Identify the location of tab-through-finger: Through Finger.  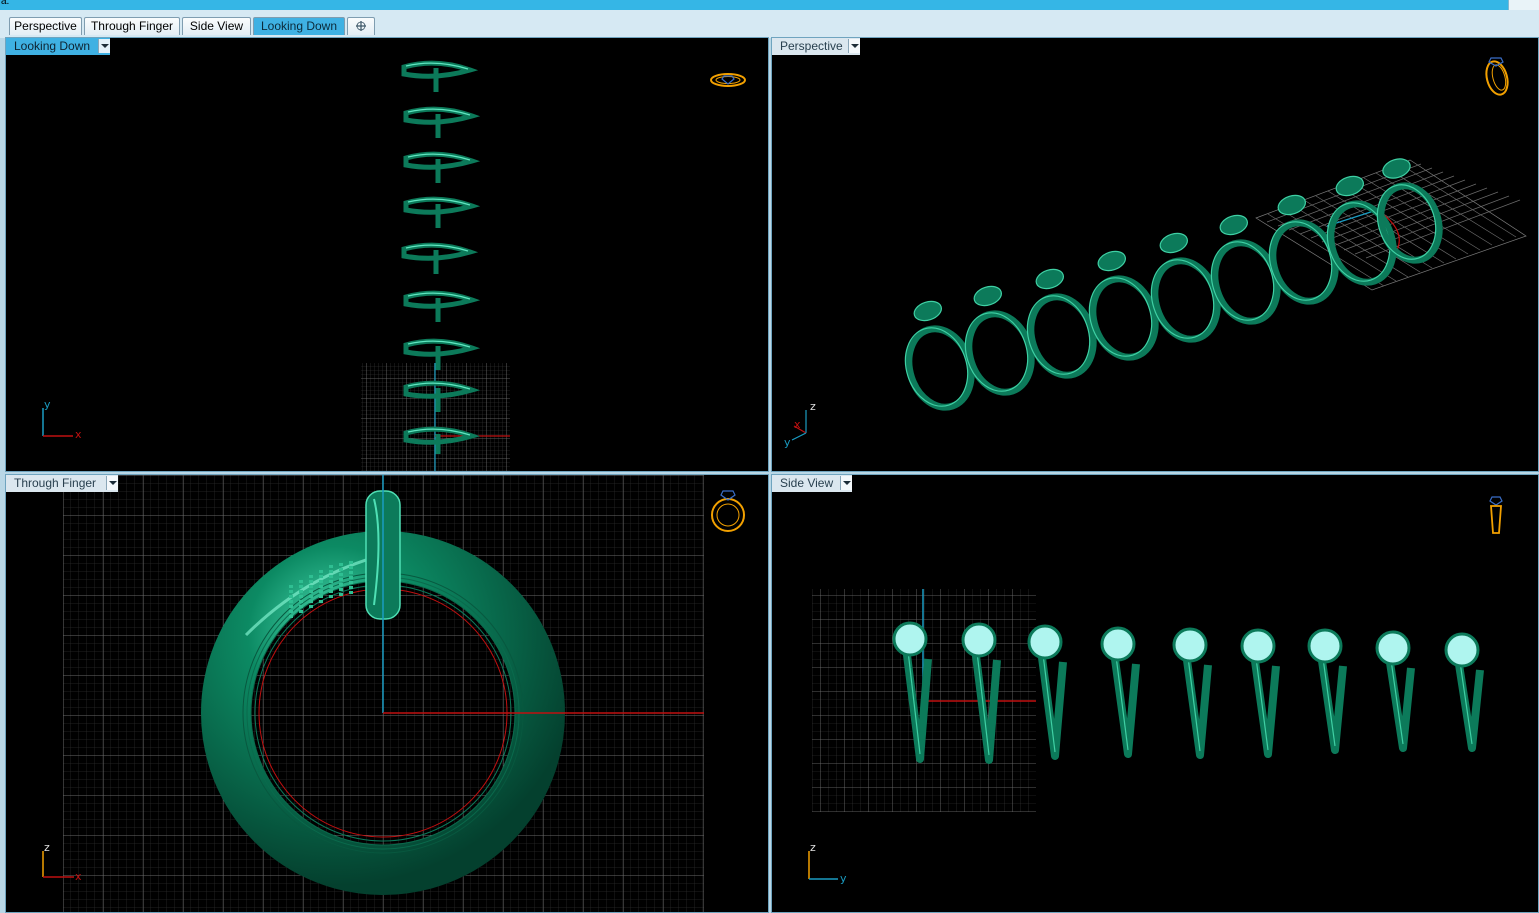
(132, 26).